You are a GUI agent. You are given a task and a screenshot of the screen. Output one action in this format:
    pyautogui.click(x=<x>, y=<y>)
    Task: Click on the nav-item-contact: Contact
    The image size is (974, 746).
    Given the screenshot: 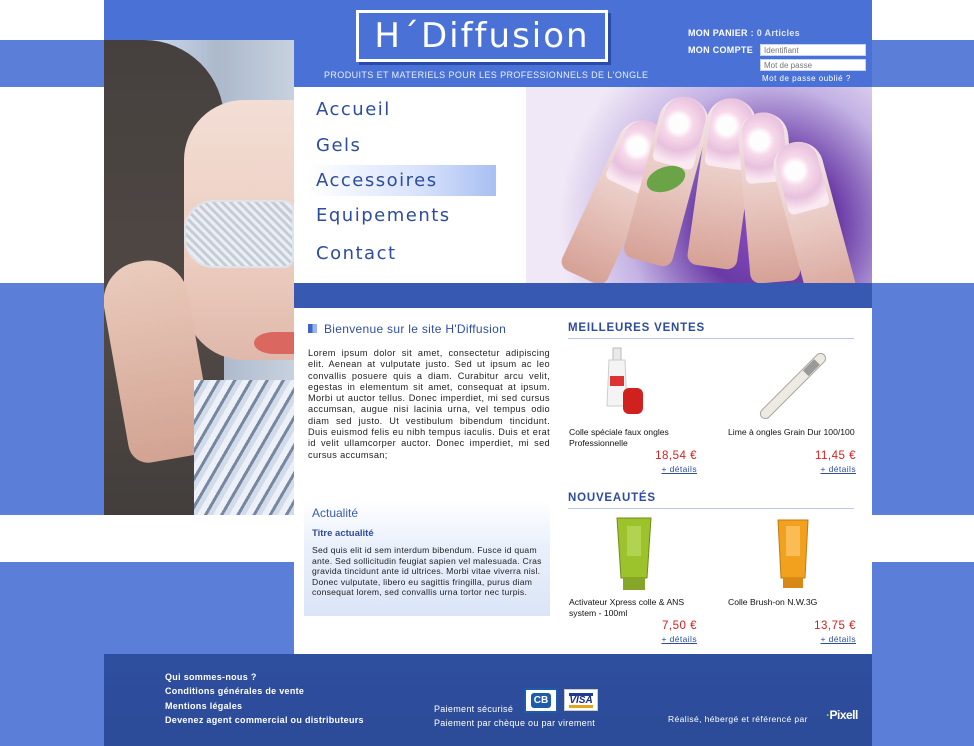 What is the action you would take?
    pyautogui.click(x=356, y=253)
    